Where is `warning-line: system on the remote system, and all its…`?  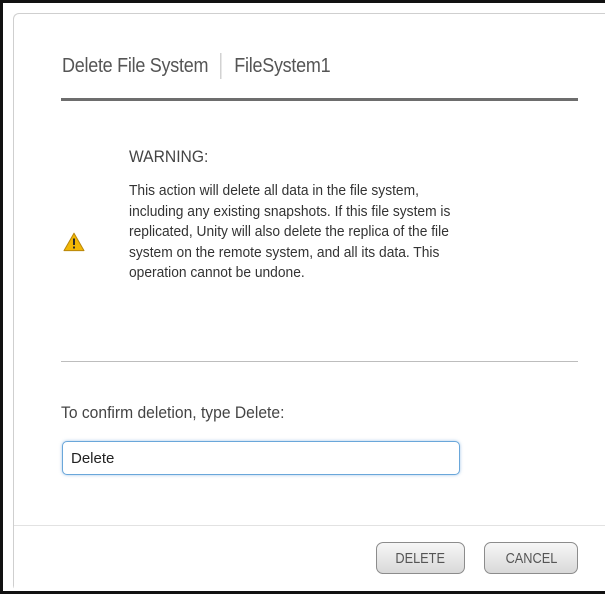
warning-line: system on the remote system, and all its… is located at coordinates (284, 252).